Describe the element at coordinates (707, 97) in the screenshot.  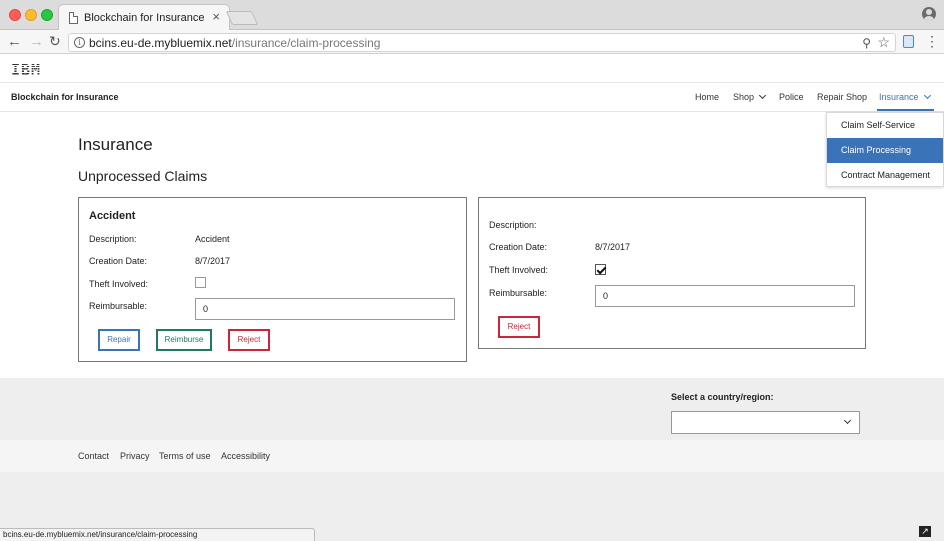
I see `nav-home: Home` at that location.